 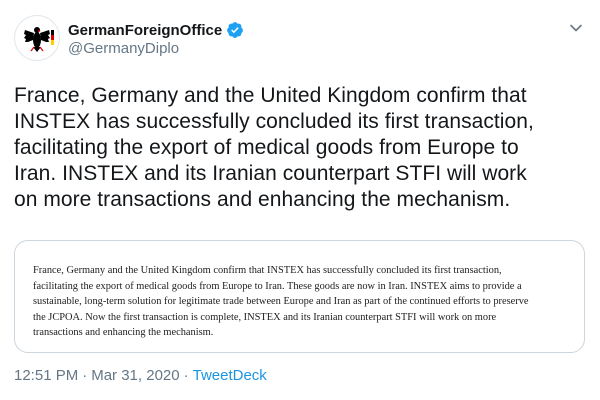 What do you see at coordinates (123, 48) in the screenshot?
I see `handle: @GermanyDiplo` at bounding box center [123, 48].